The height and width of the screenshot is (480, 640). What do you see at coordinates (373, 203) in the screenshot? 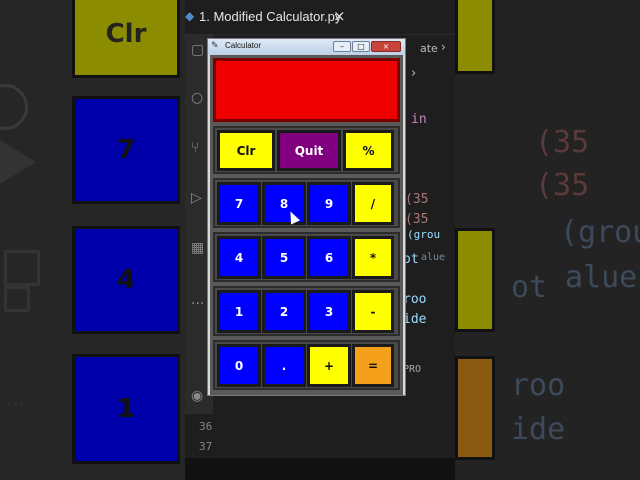
I see `divide-button: /` at bounding box center [373, 203].